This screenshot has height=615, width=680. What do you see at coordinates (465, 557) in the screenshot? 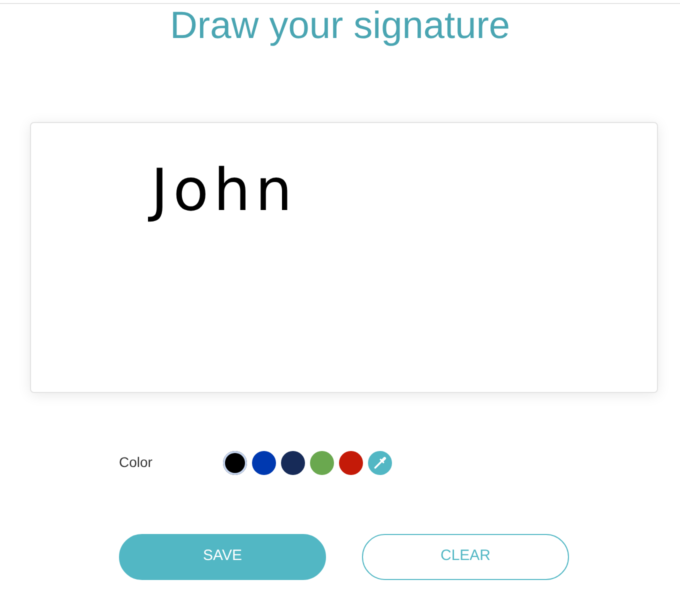
I see `clear-button: CLEAR` at bounding box center [465, 557].